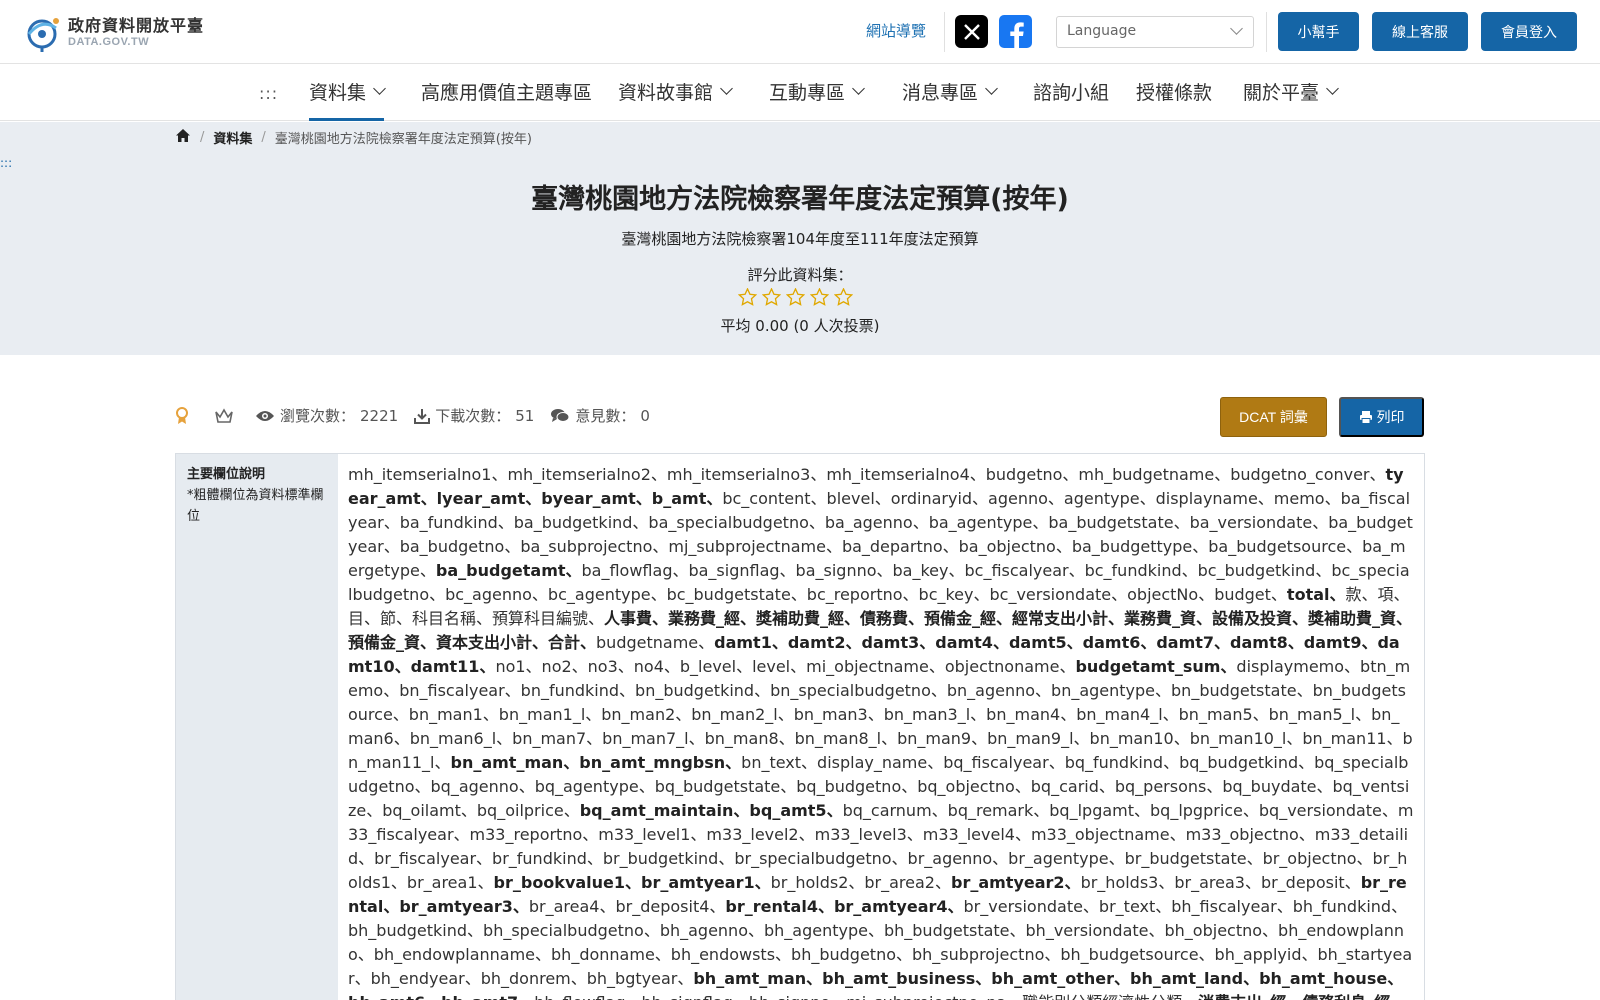 The image size is (1600, 1000). What do you see at coordinates (265, 415) in the screenshot?
I see `eye-icon` at bounding box center [265, 415].